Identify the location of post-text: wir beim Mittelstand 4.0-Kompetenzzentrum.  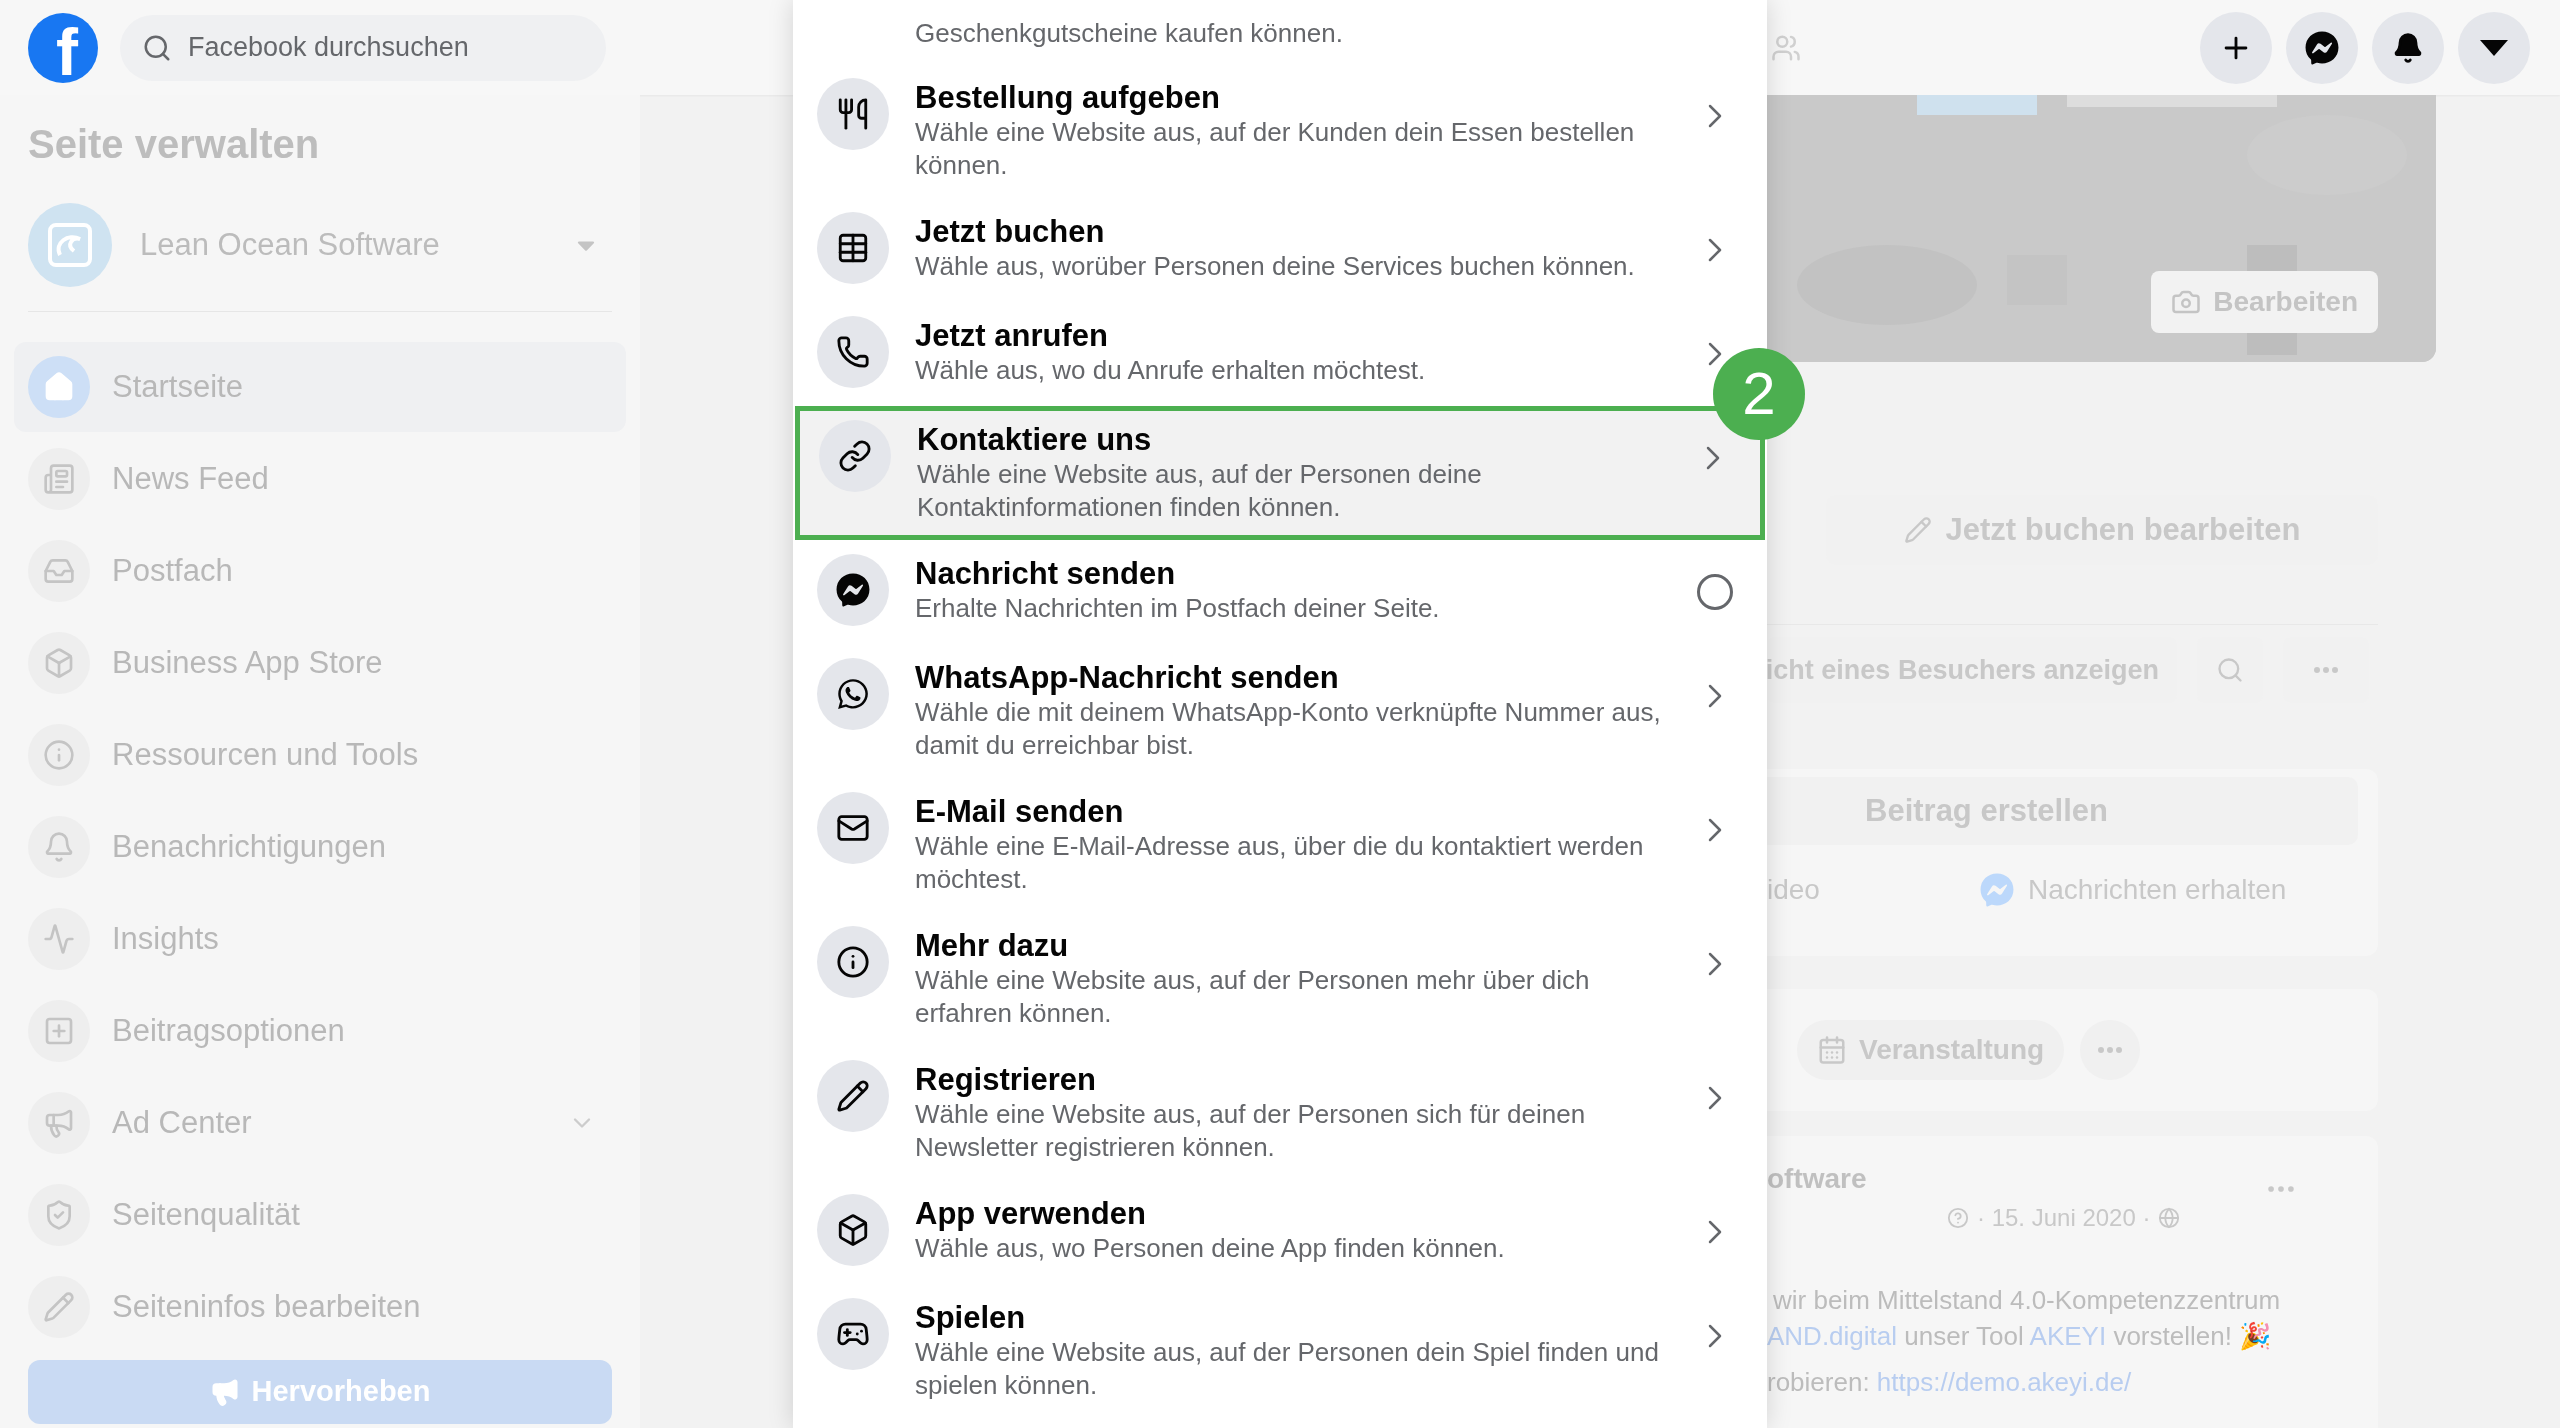
(2027, 1300).